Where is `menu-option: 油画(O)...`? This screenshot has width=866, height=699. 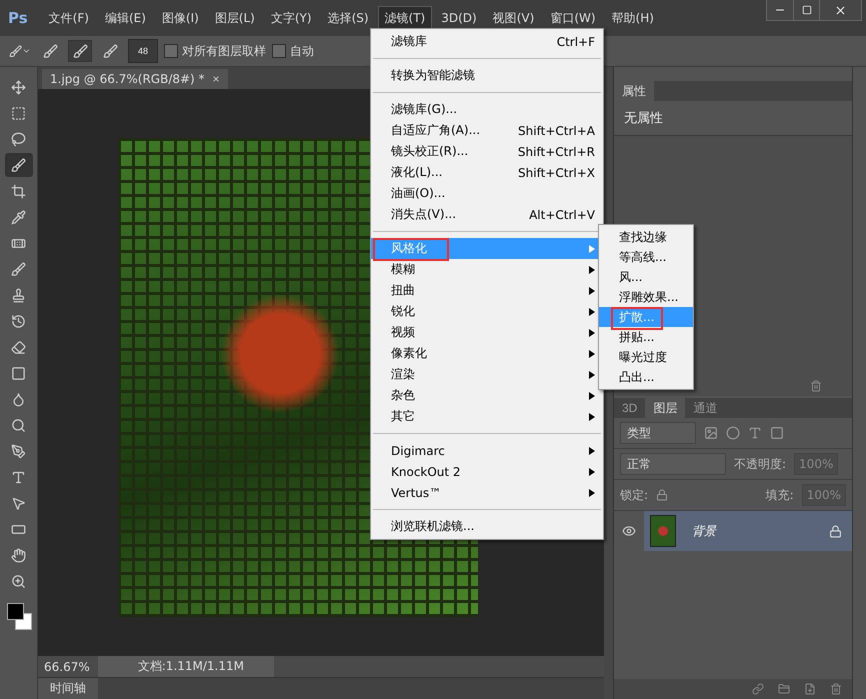 menu-option: 油画(O)... is located at coordinates (487, 193).